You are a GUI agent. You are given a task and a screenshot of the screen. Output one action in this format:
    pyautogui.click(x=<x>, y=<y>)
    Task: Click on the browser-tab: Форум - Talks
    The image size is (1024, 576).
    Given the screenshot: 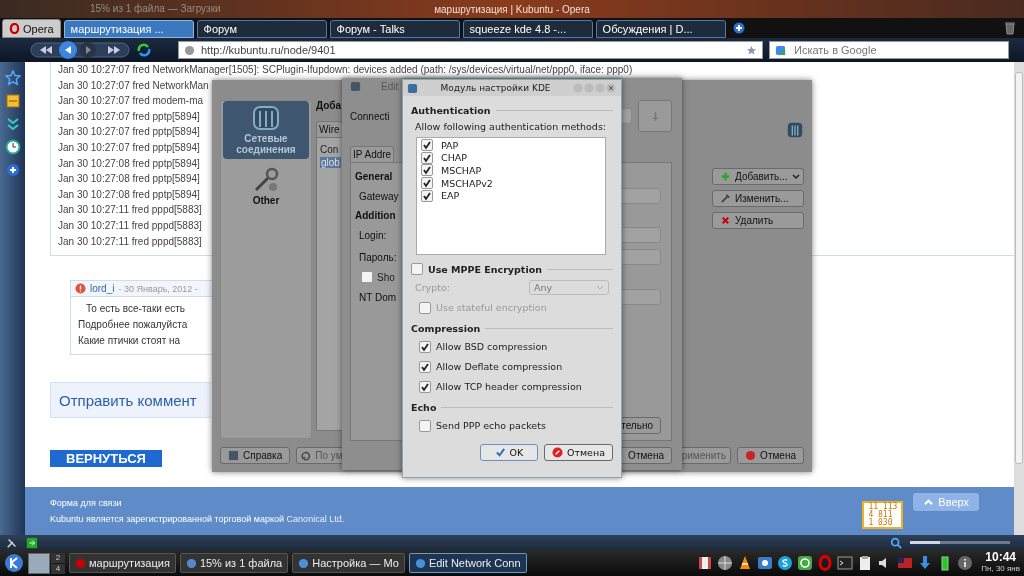 What is the action you would take?
    pyautogui.click(x=394, y=29)
    